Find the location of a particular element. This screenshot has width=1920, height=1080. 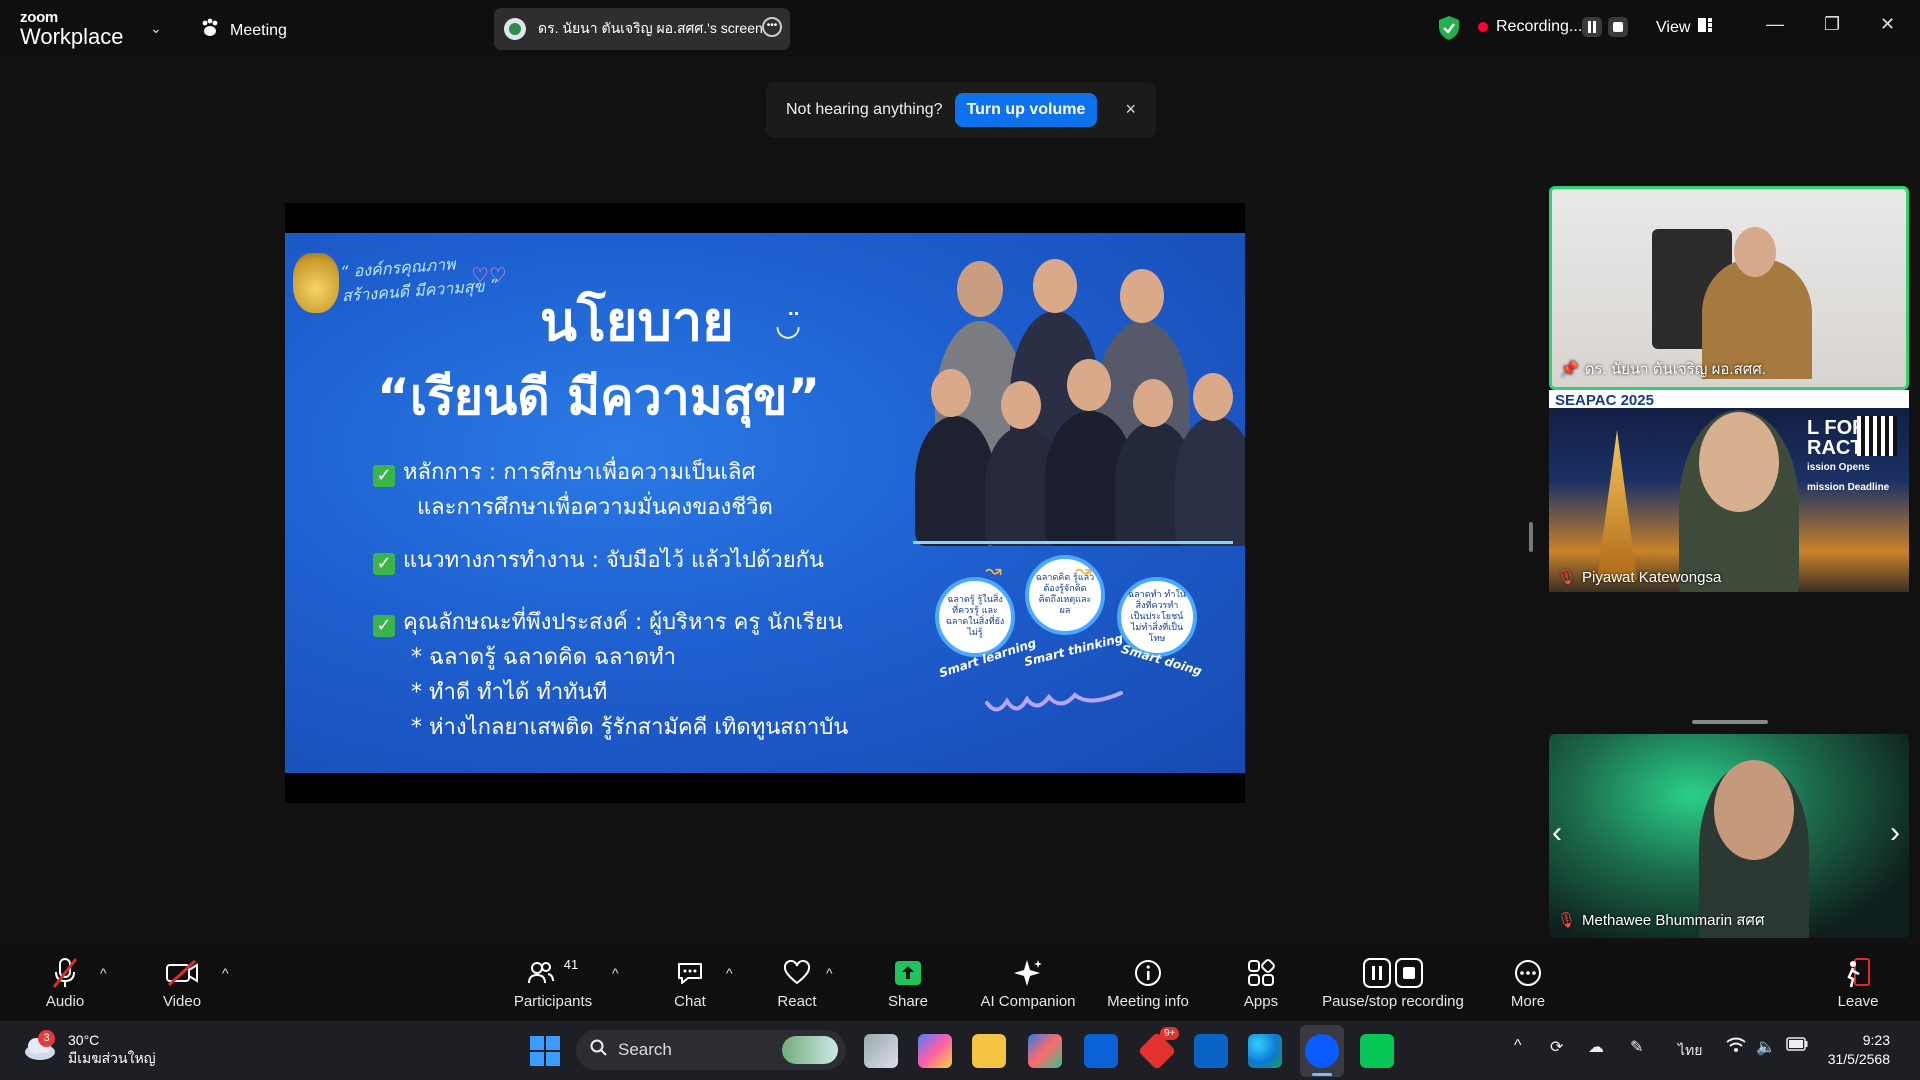

chat-button: Chat is located at coordinates (690, 983).